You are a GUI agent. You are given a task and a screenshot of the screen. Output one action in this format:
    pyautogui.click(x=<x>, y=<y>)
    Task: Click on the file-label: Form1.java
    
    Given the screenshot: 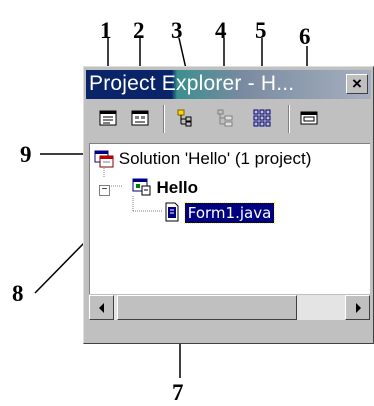 What is the action you would take?
    pyautogui.click(x=229, y=213)
    